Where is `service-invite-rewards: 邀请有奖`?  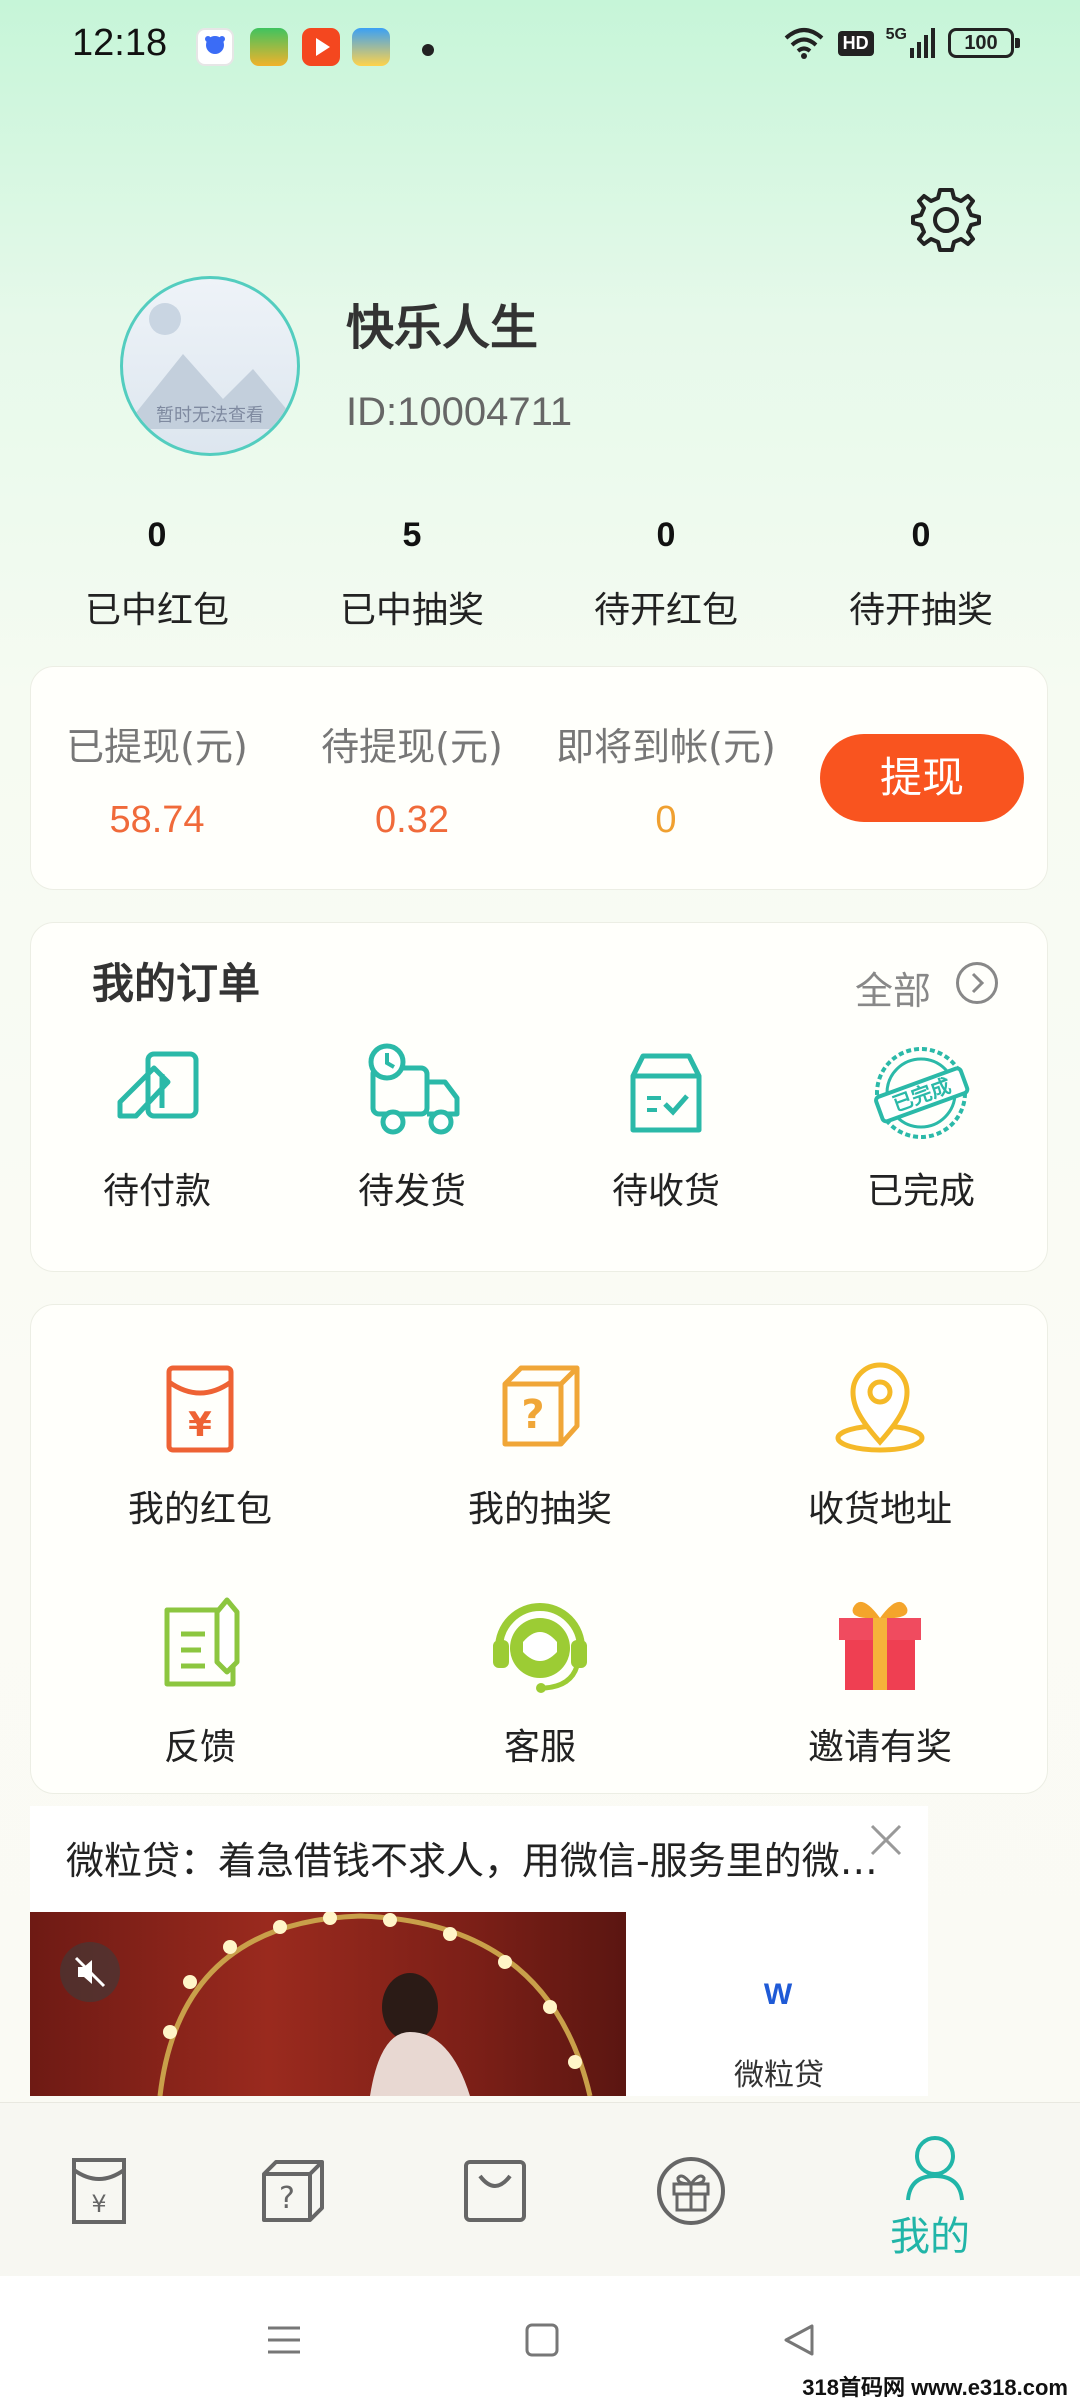
service-invite-rewards: 邀请有奖 is located at coordinates (880, 1680).